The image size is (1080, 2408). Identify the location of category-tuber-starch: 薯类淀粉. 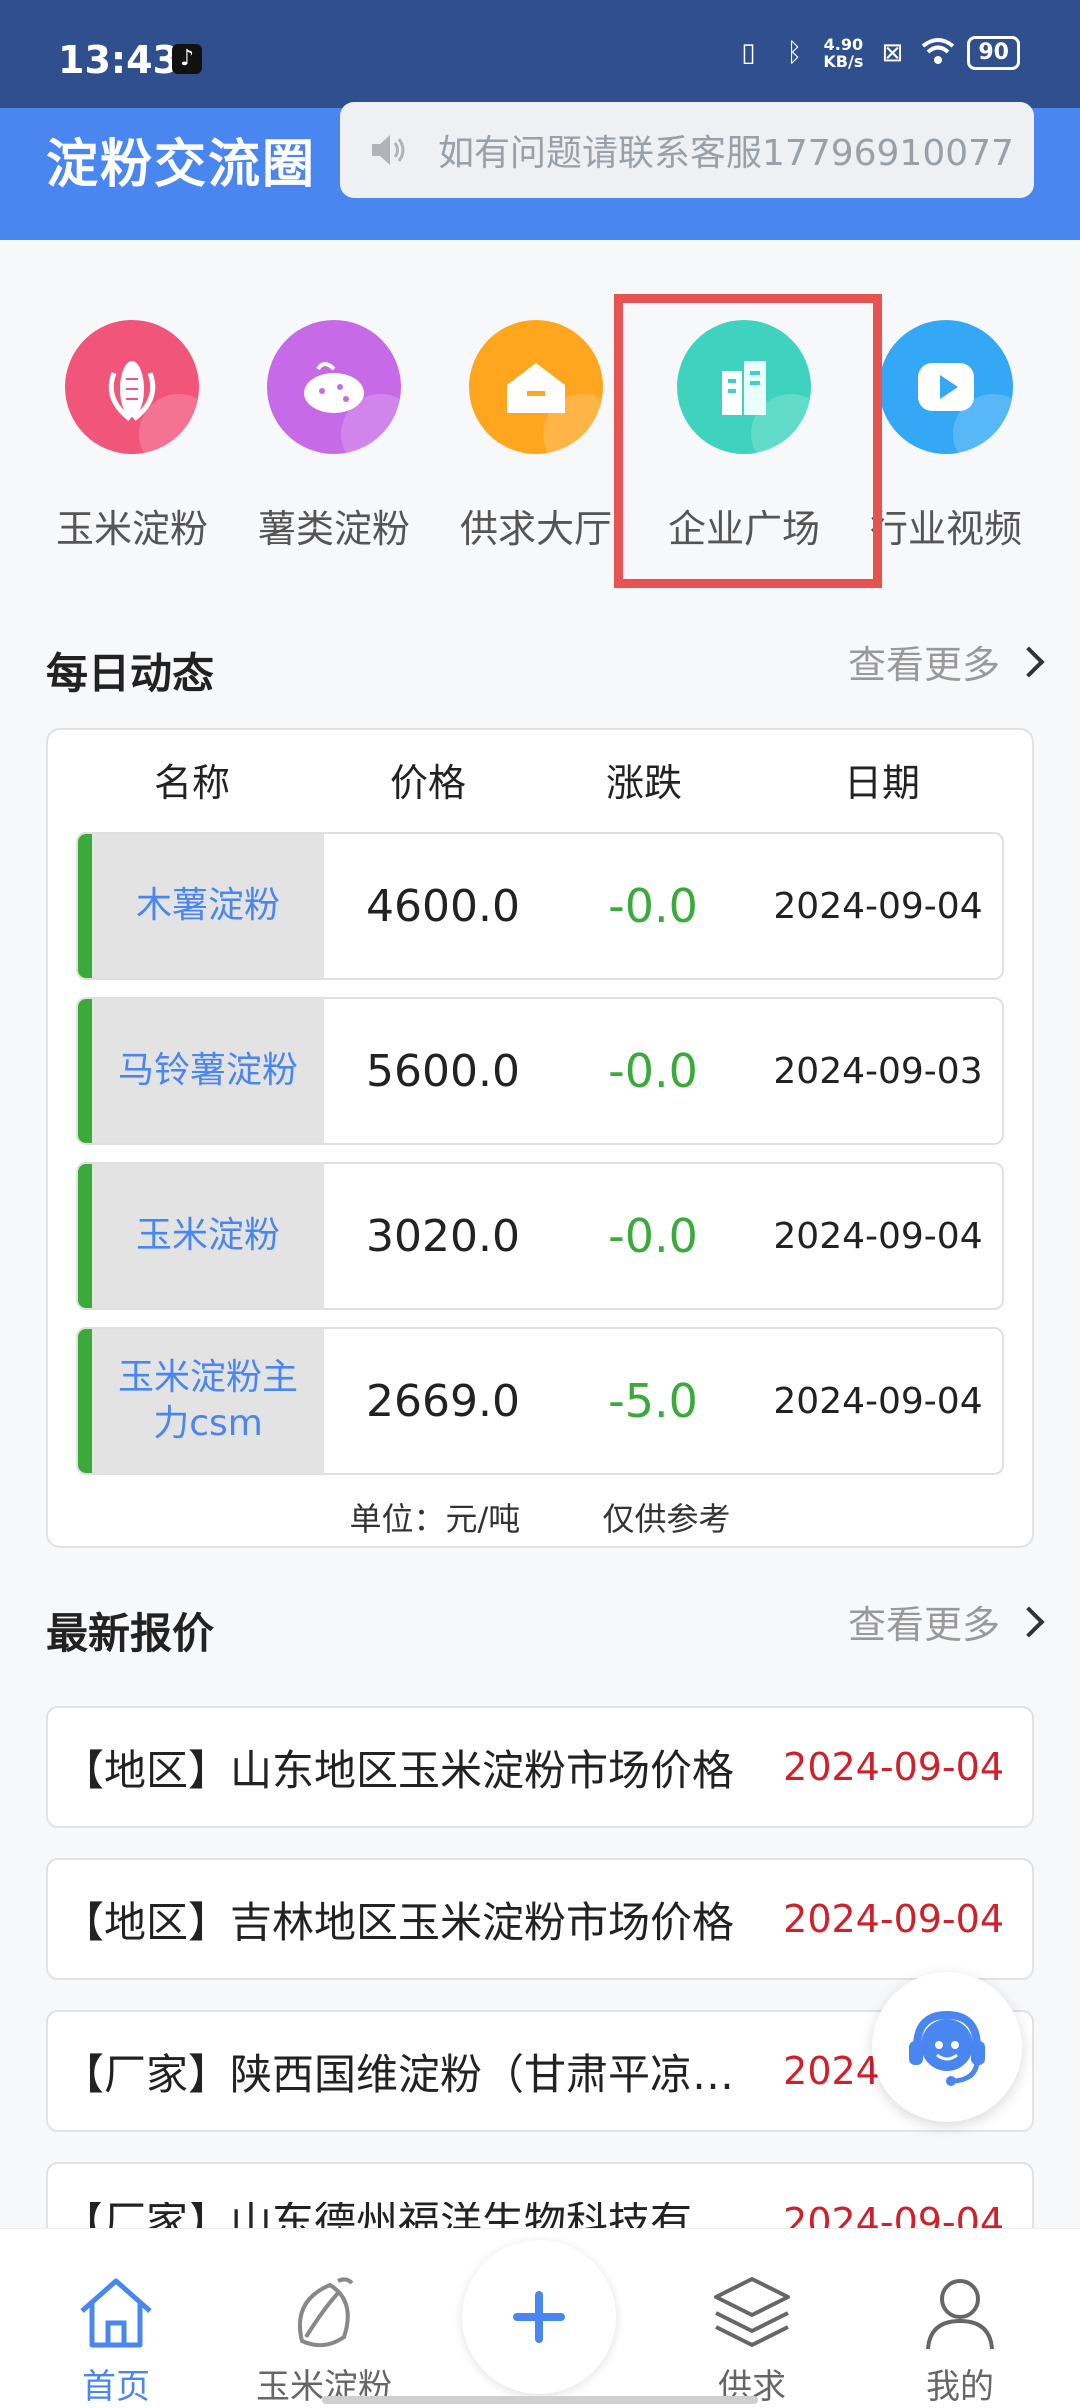
(334, 436).